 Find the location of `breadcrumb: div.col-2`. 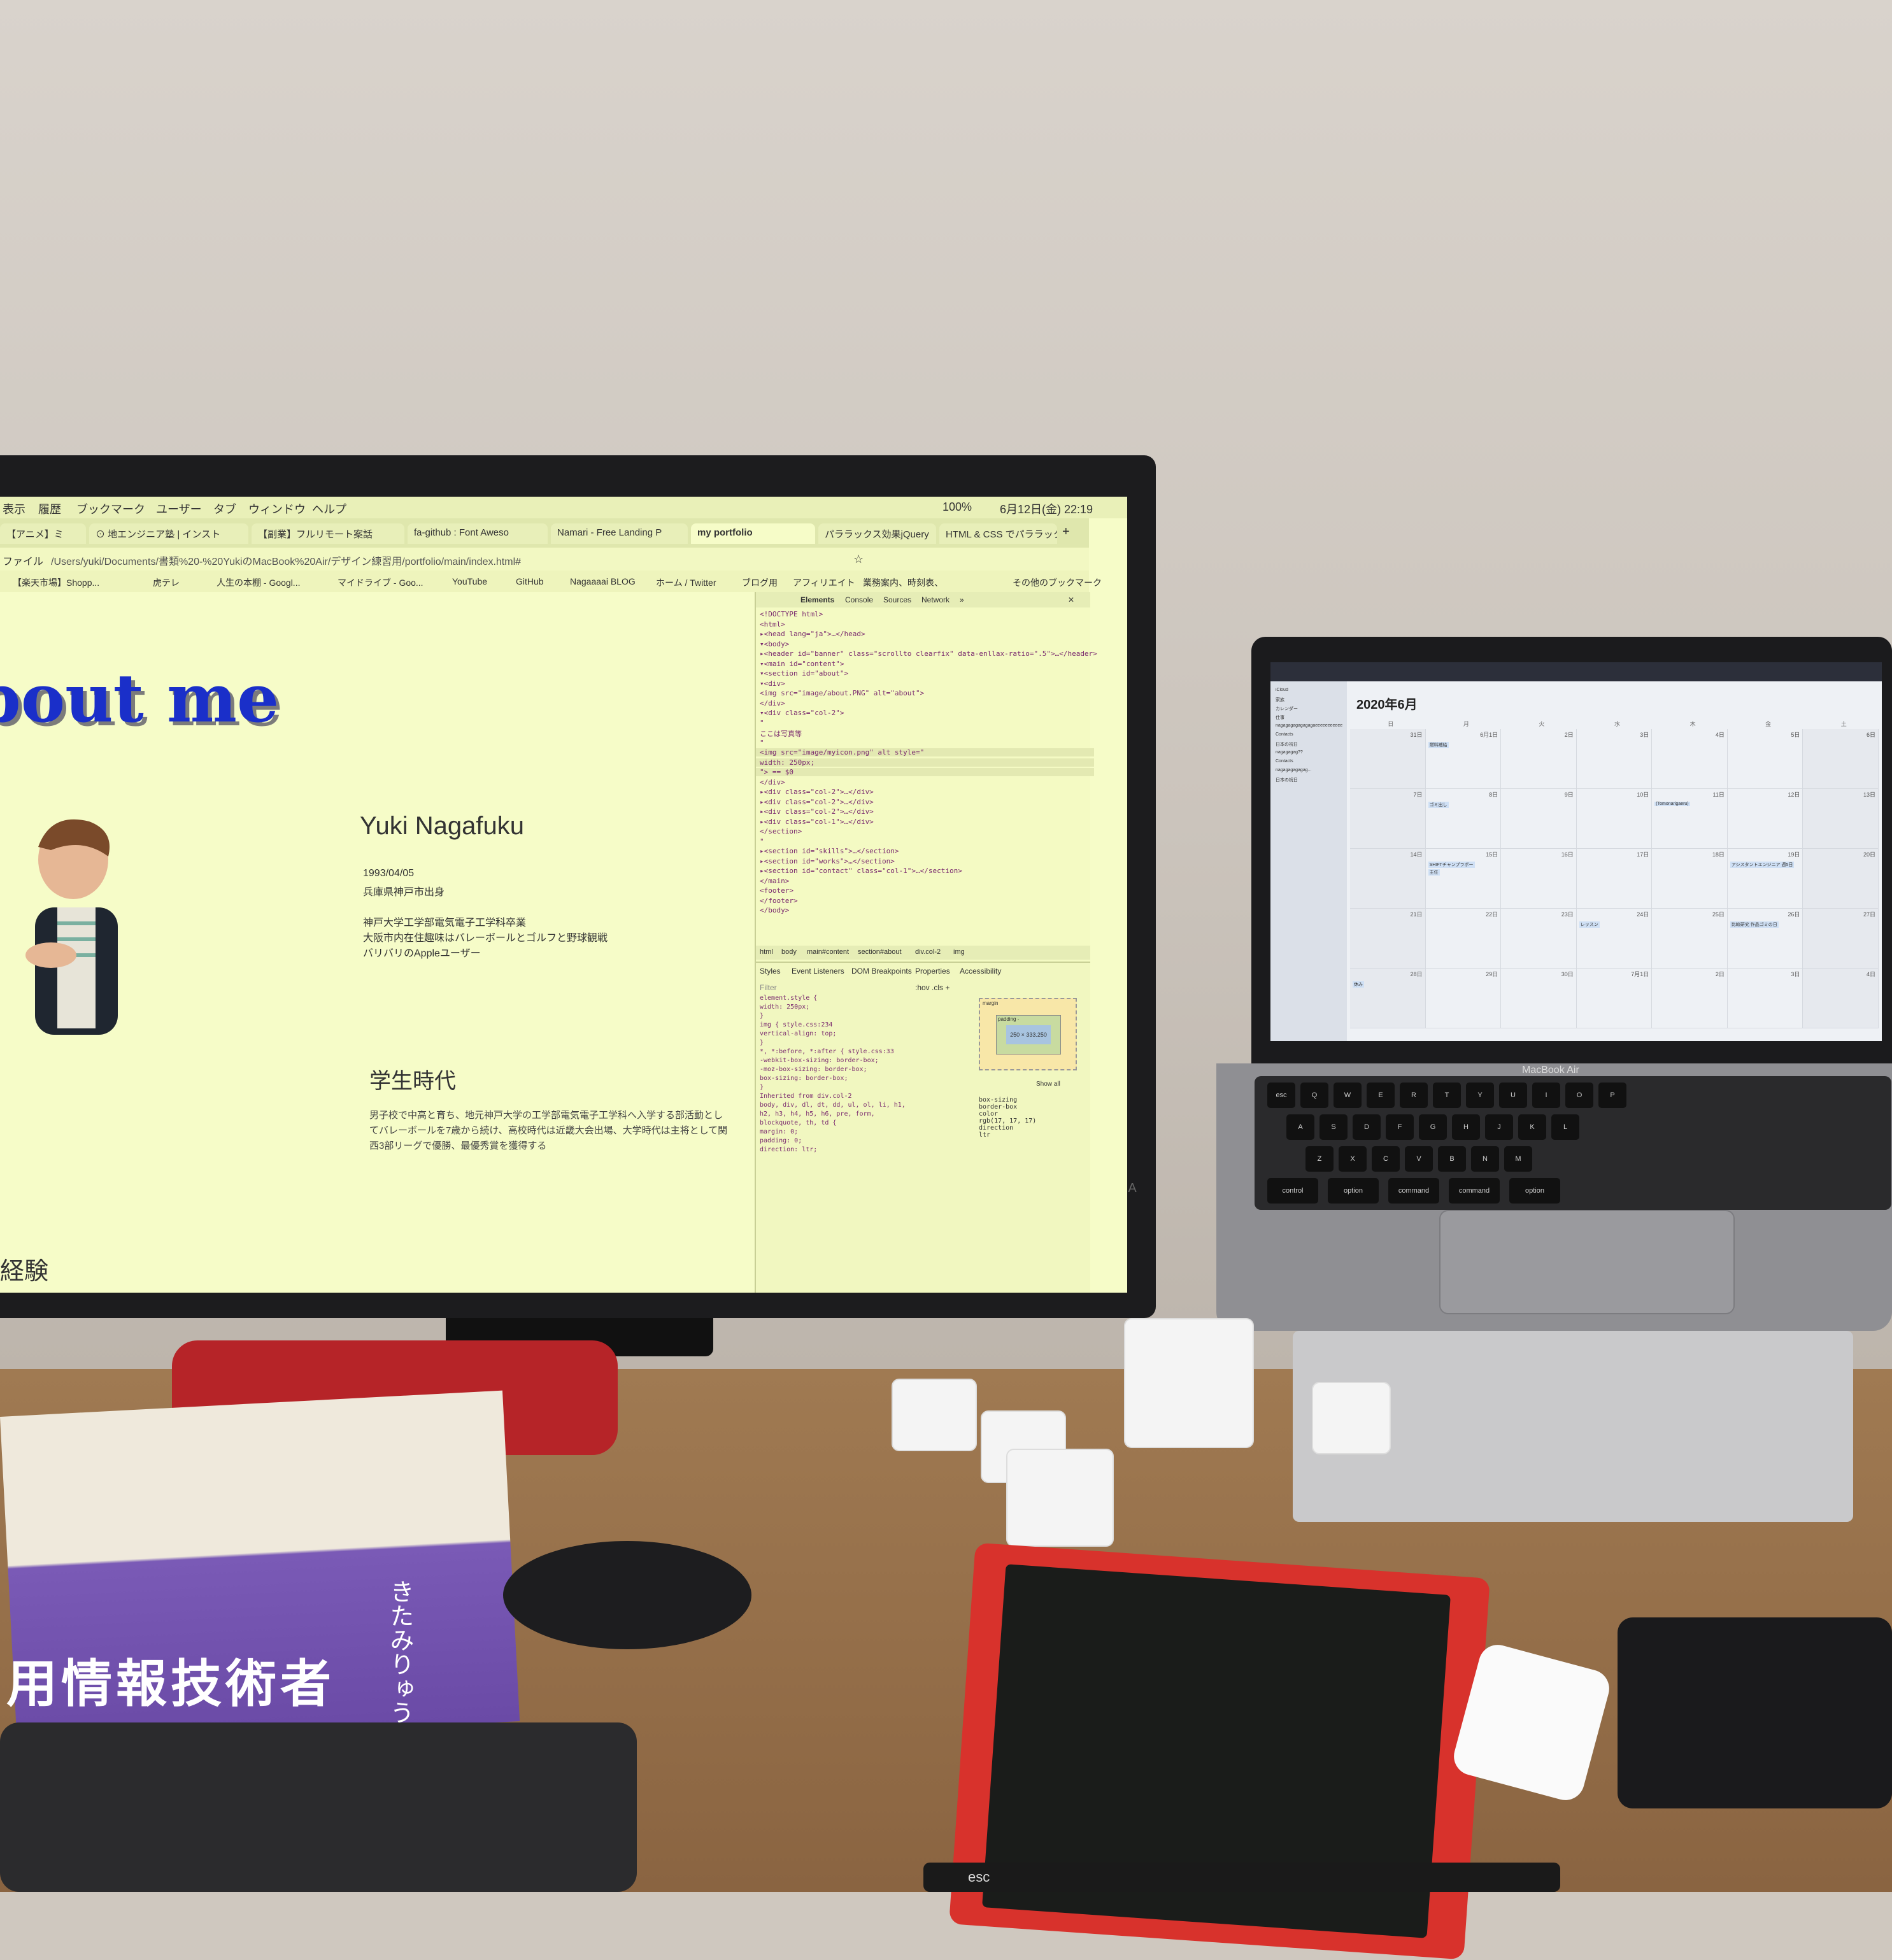

breadcrumb: div.col-2 is located at coordinates (928, 952).